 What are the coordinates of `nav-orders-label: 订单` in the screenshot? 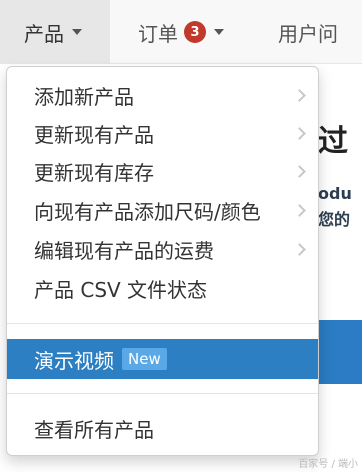 It's located at (158, 33).